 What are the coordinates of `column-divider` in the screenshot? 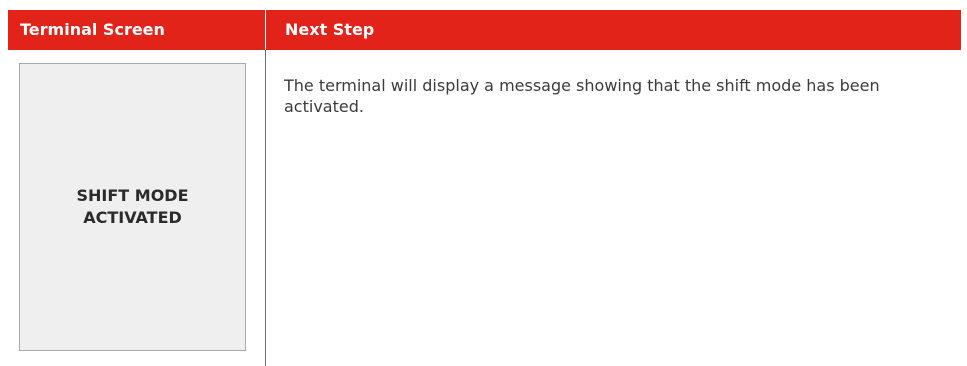 It's located at (265, 208).